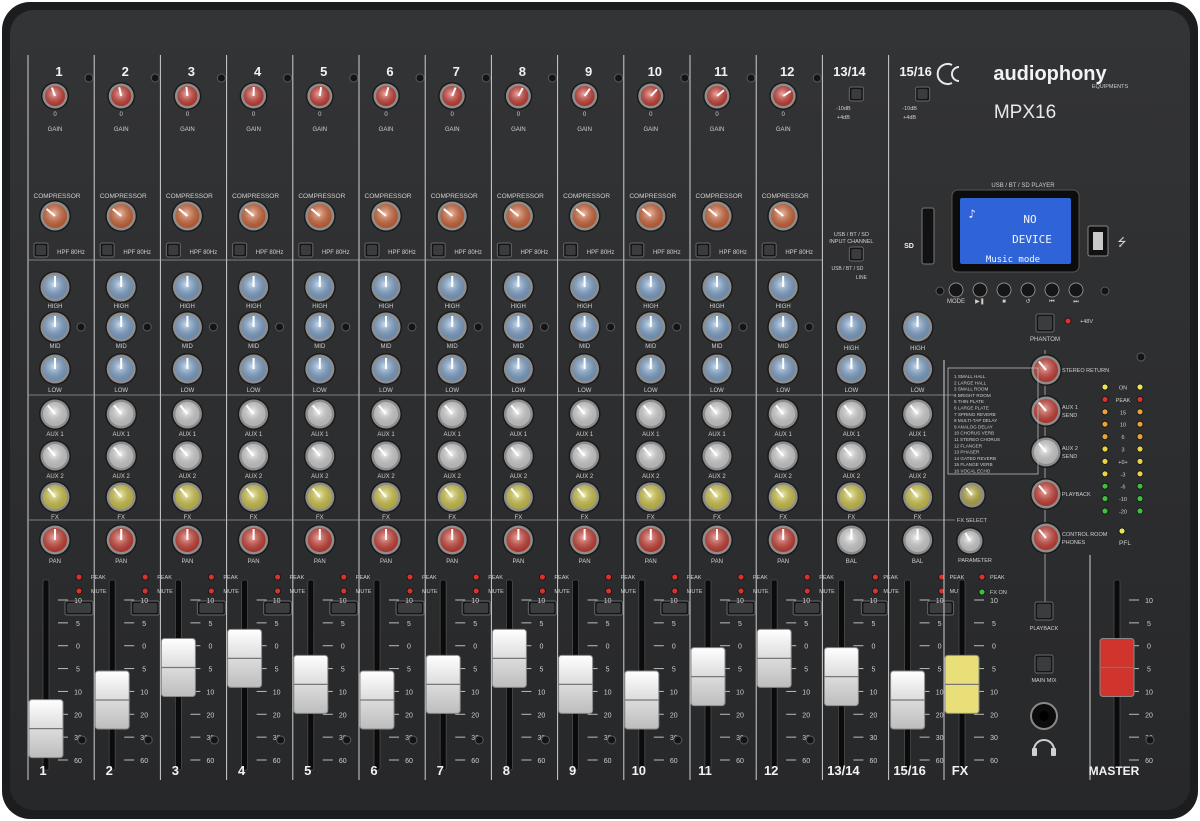  I want to click on stereo-return-knob, so click(1046, 370).